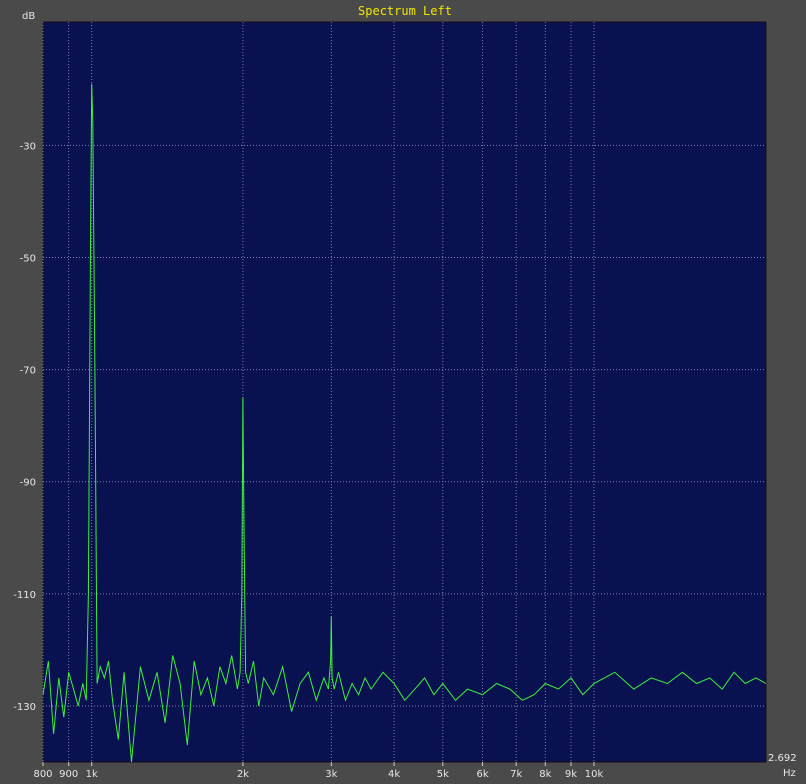  I want to click on y-tick-label: -130, so click(24, 707).